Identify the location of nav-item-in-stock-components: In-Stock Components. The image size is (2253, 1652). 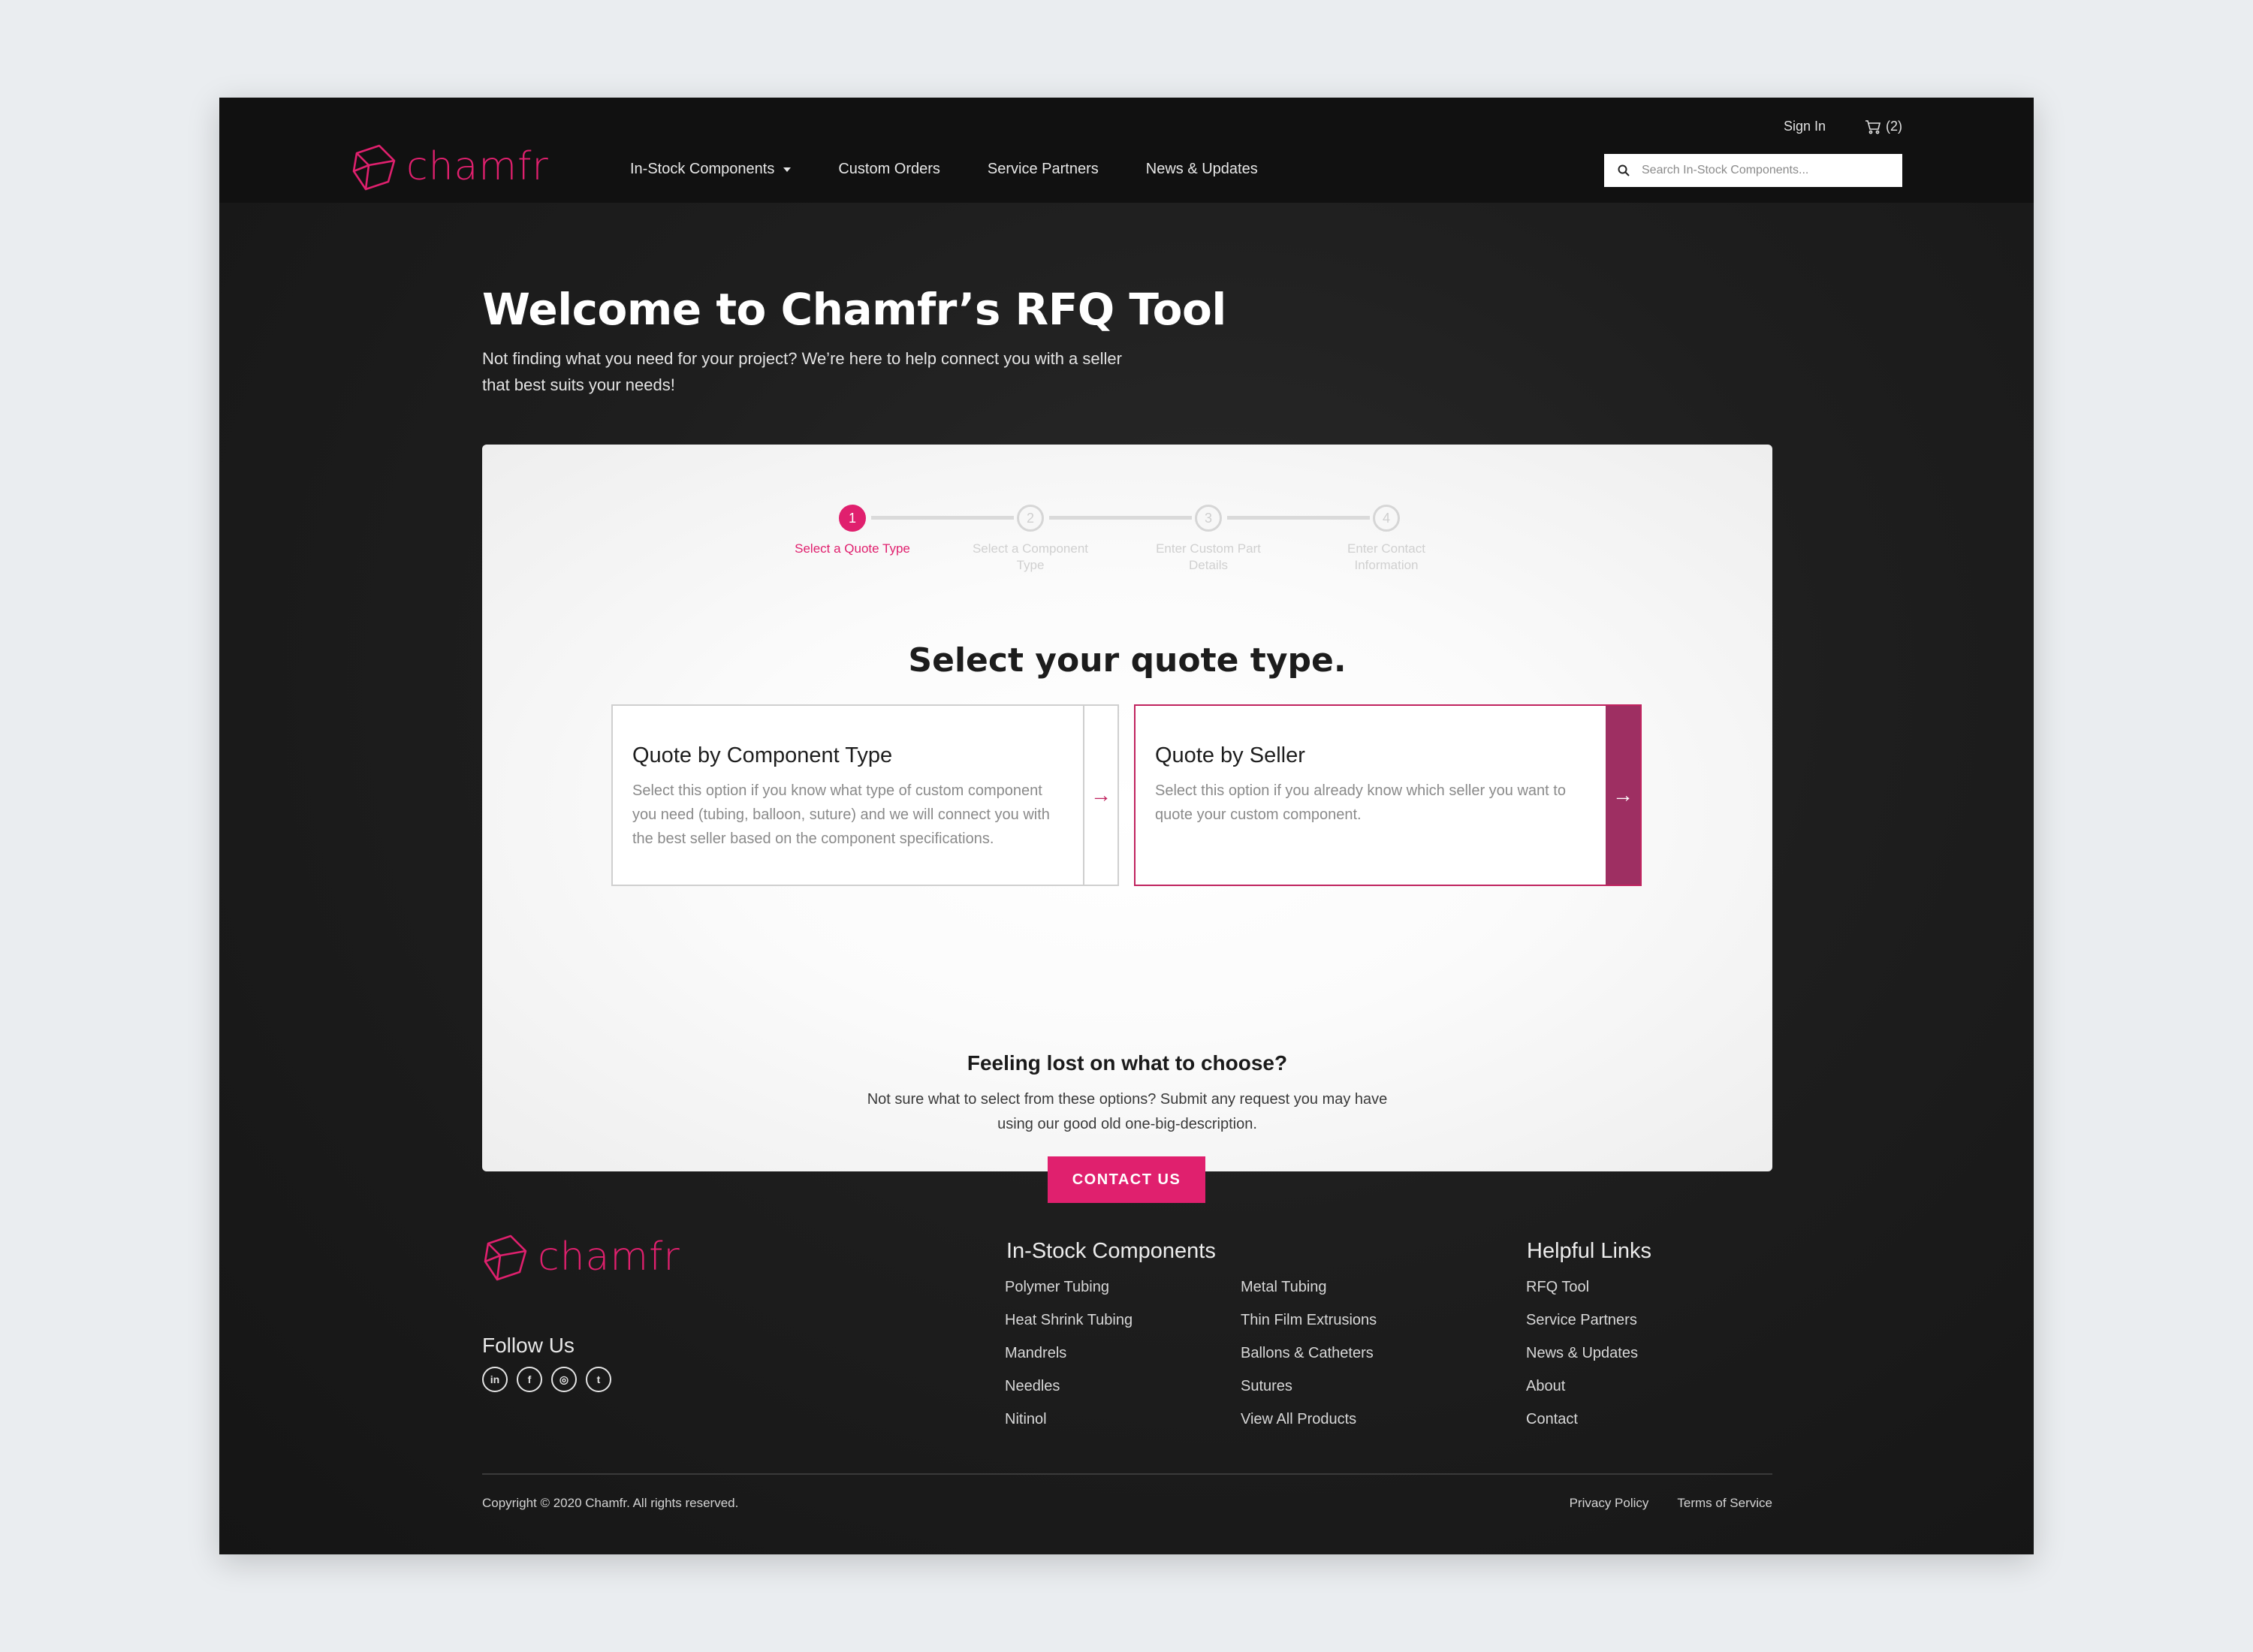
(711, 169).